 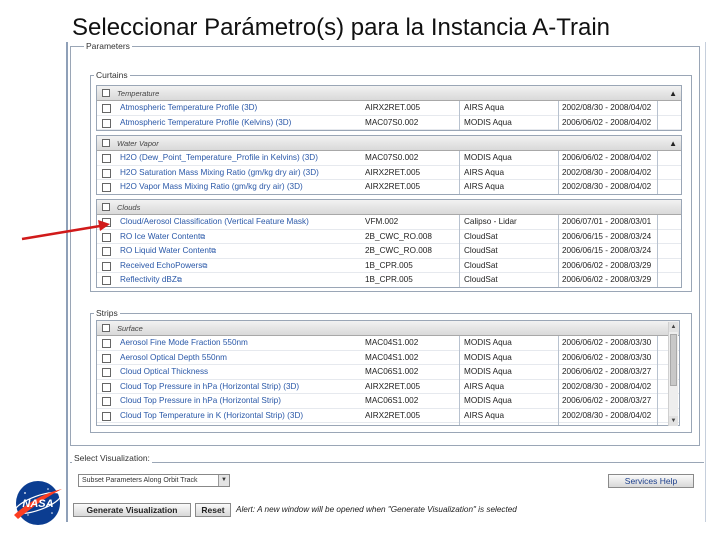 What do you see at coordinates (148, 279) in the screenshot?
I see `parameter-name: Reflectivity dBZ` at bounding box center [148, 279].